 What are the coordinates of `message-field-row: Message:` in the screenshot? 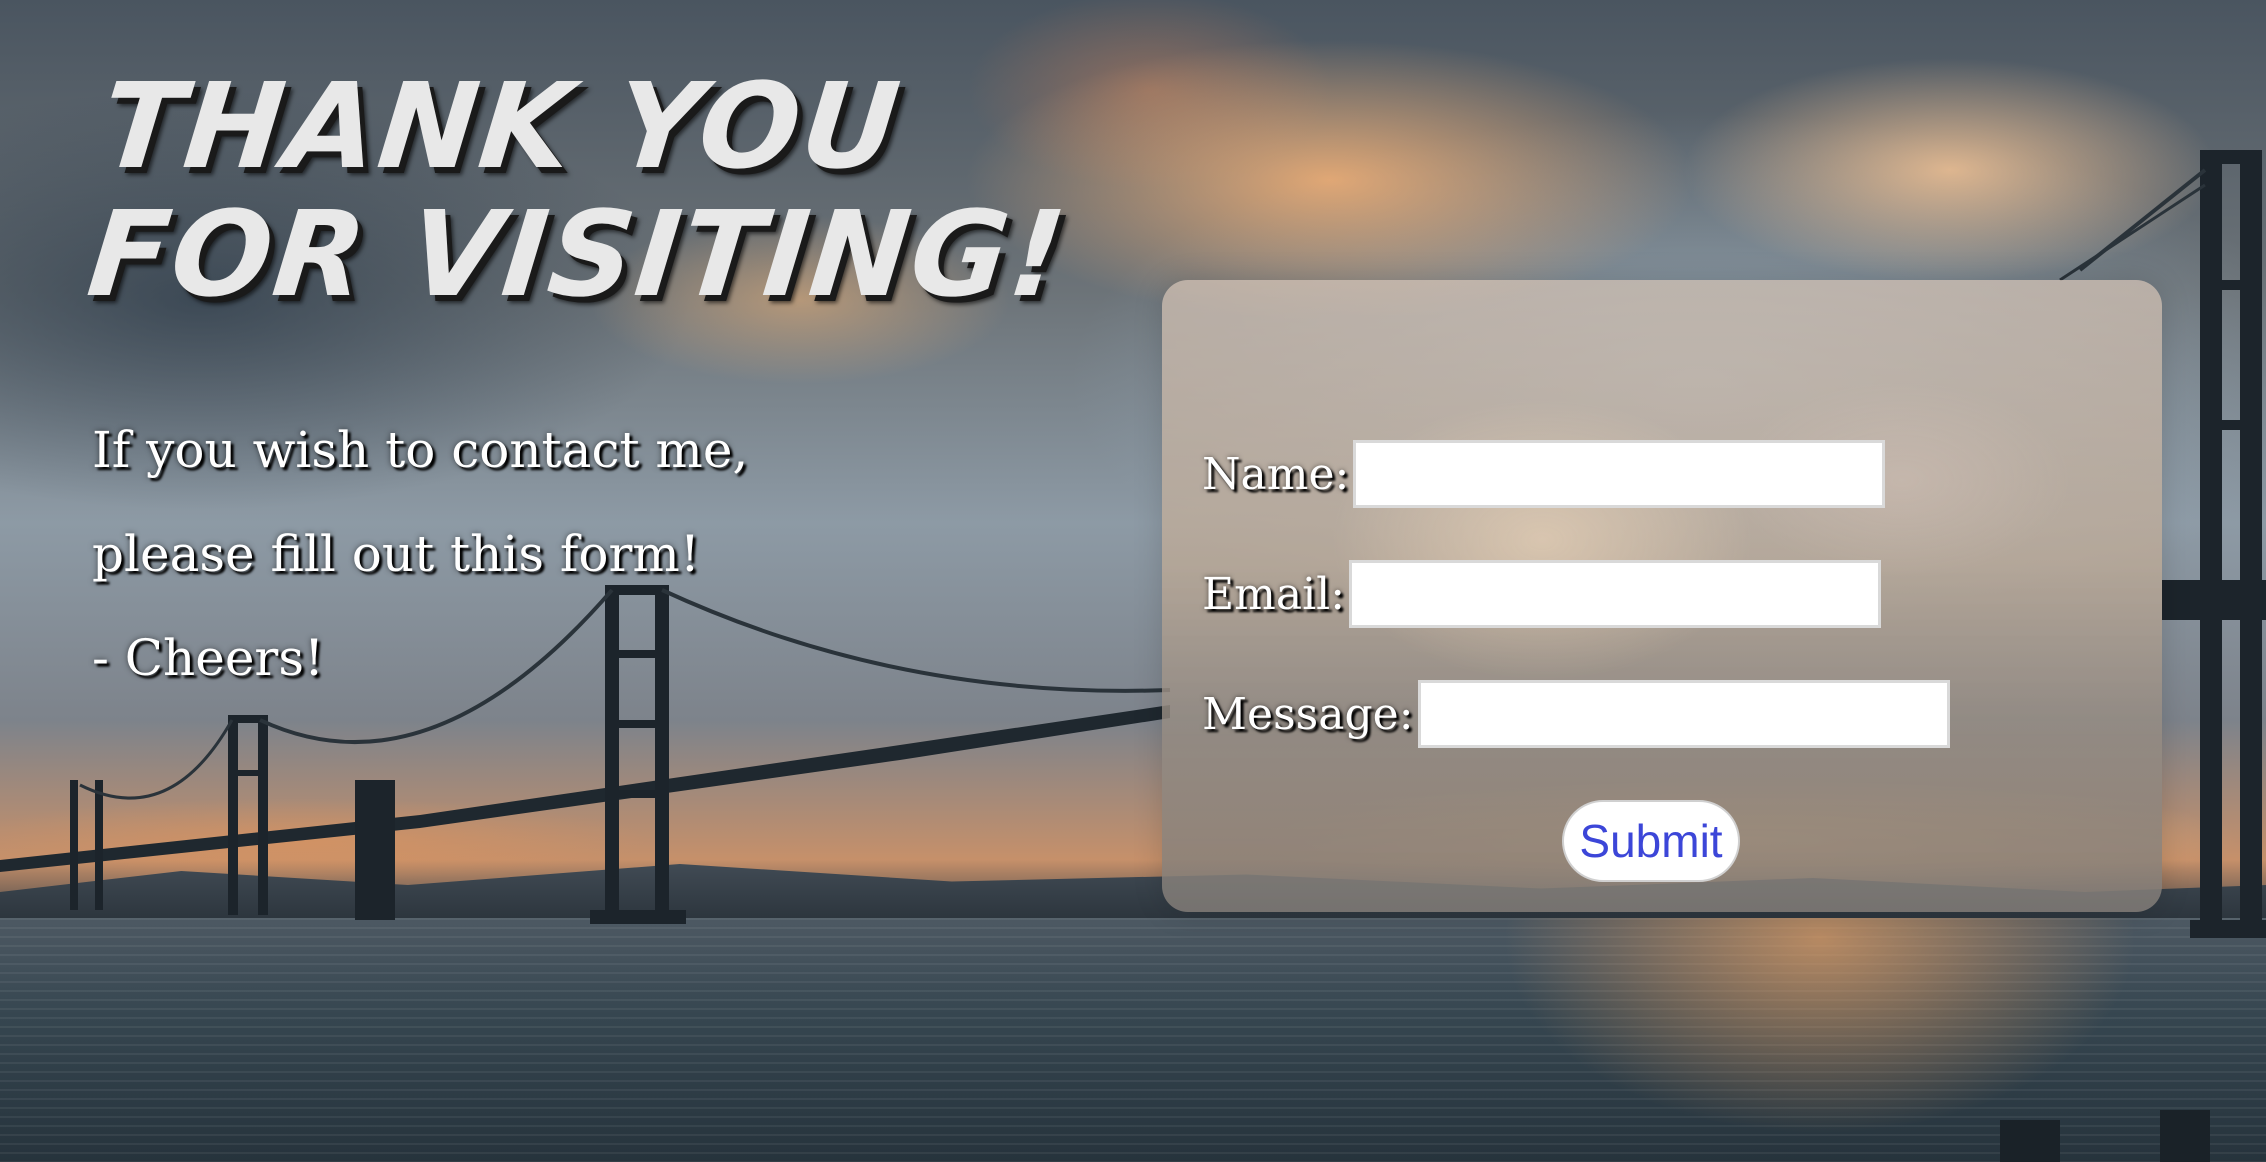 It's located at (1576, 714).